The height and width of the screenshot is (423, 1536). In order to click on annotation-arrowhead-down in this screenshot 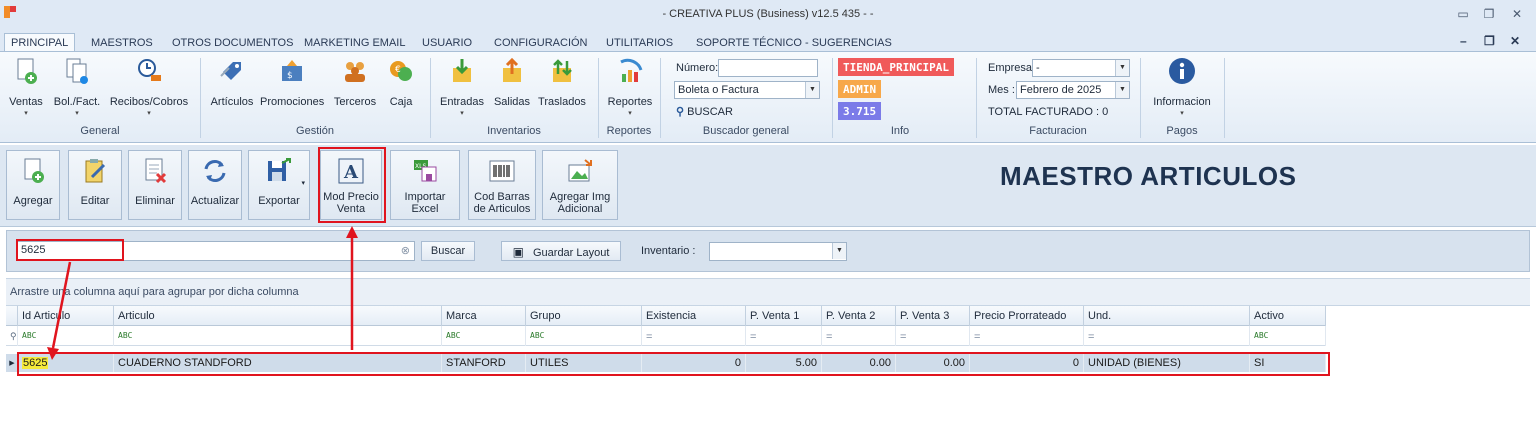, I will do `click(53, 353)`.